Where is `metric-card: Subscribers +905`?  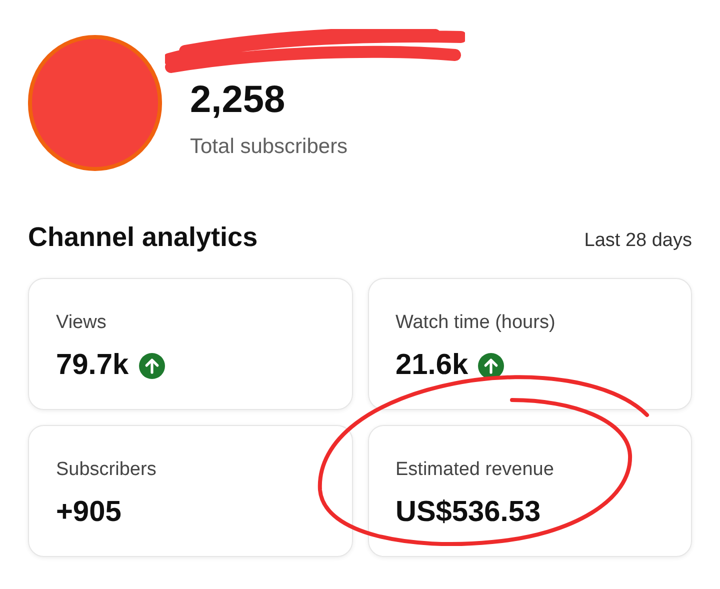
metric-card: Subscribers +905 is located at coordinates (190, 490).